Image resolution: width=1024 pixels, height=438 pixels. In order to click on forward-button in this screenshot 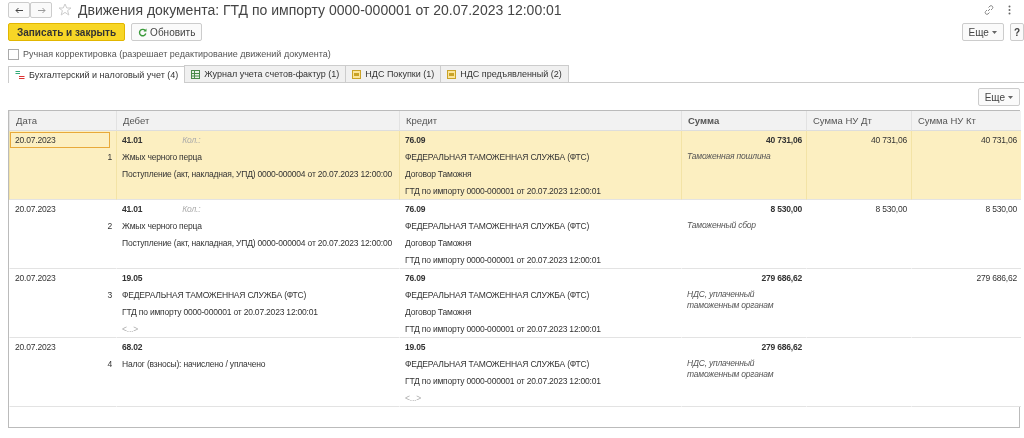, I will do `click(41, 10)`.